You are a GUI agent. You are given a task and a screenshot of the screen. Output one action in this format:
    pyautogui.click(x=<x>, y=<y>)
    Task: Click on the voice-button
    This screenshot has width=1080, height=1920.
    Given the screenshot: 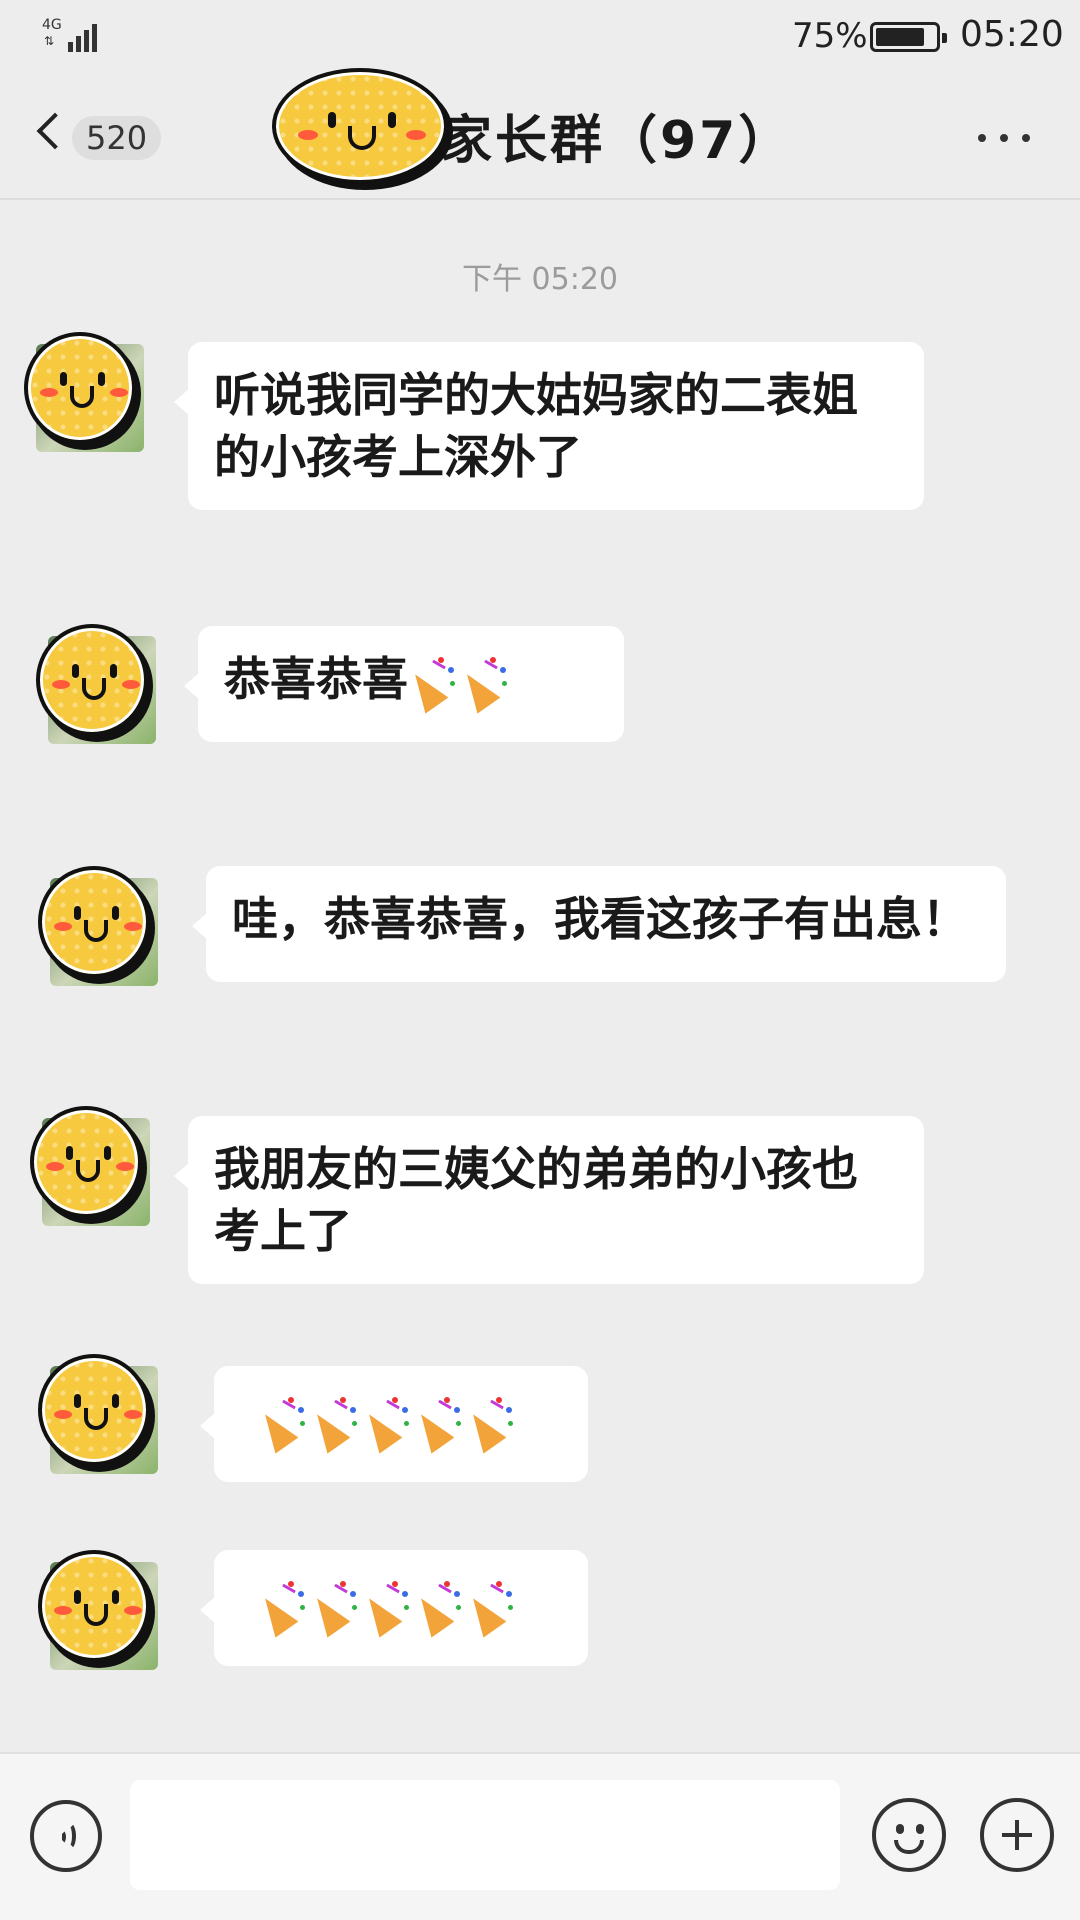 What is the action you would take?
    pyautogui.click(x=66, y=1836)
    